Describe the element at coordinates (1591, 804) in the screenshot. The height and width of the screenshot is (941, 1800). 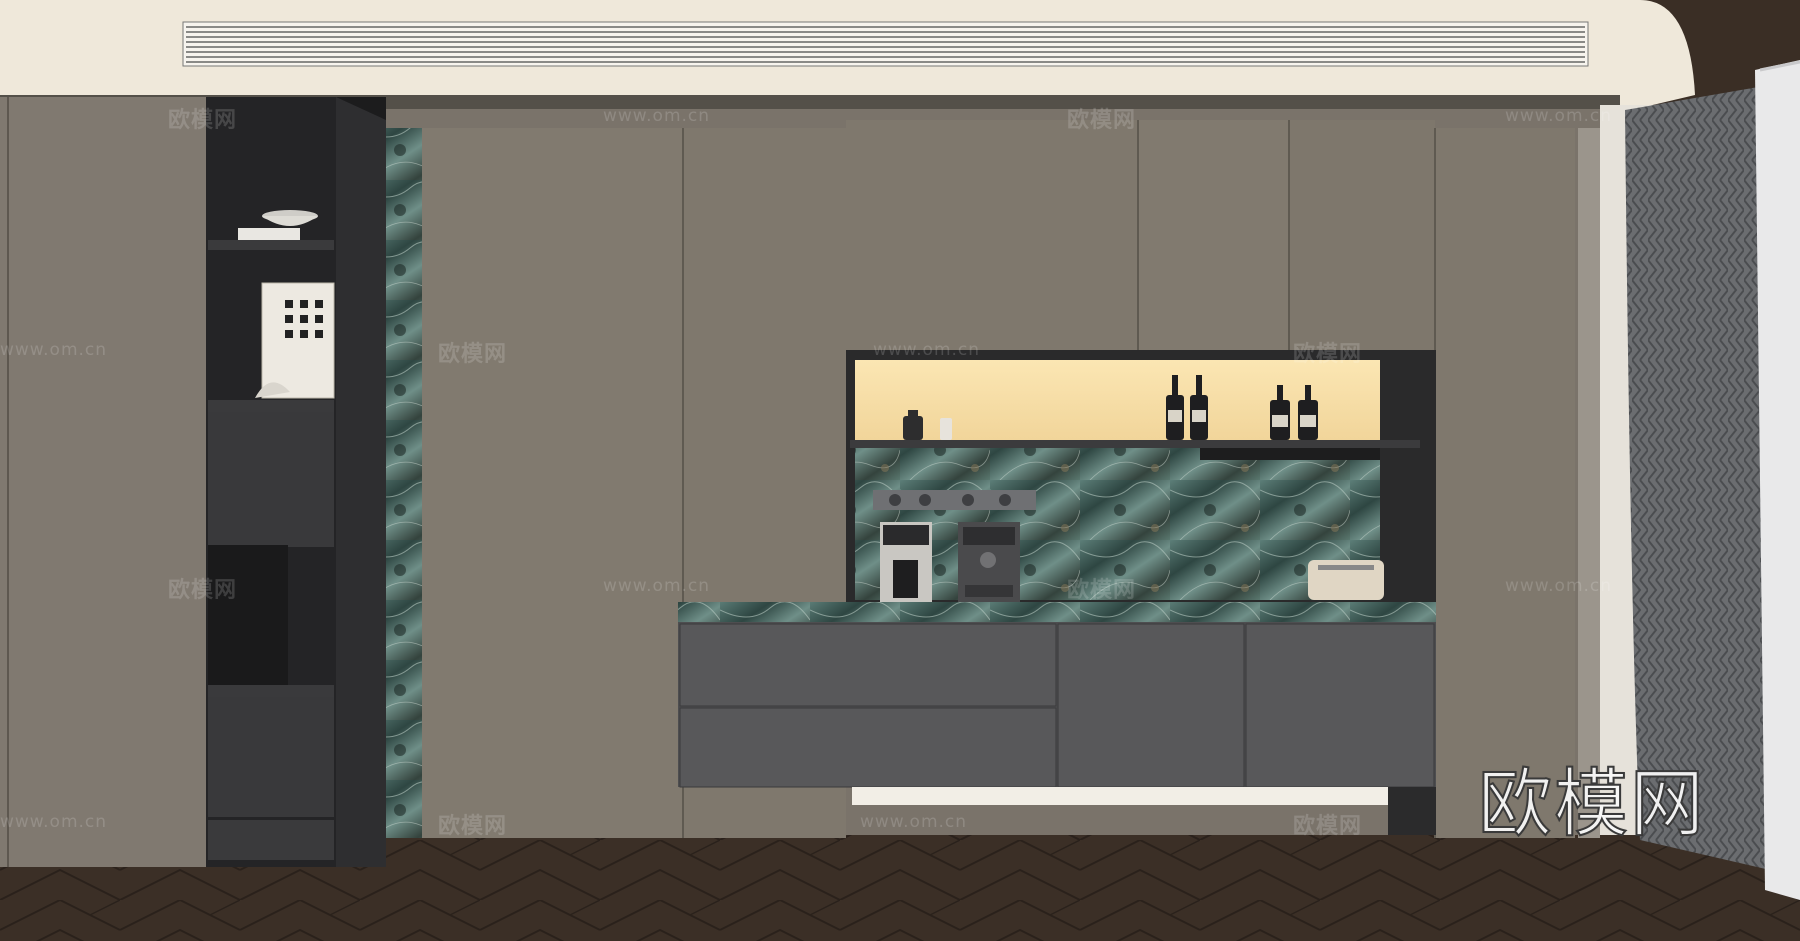
I see `watermark-logo-large: 欧模网` at that location.